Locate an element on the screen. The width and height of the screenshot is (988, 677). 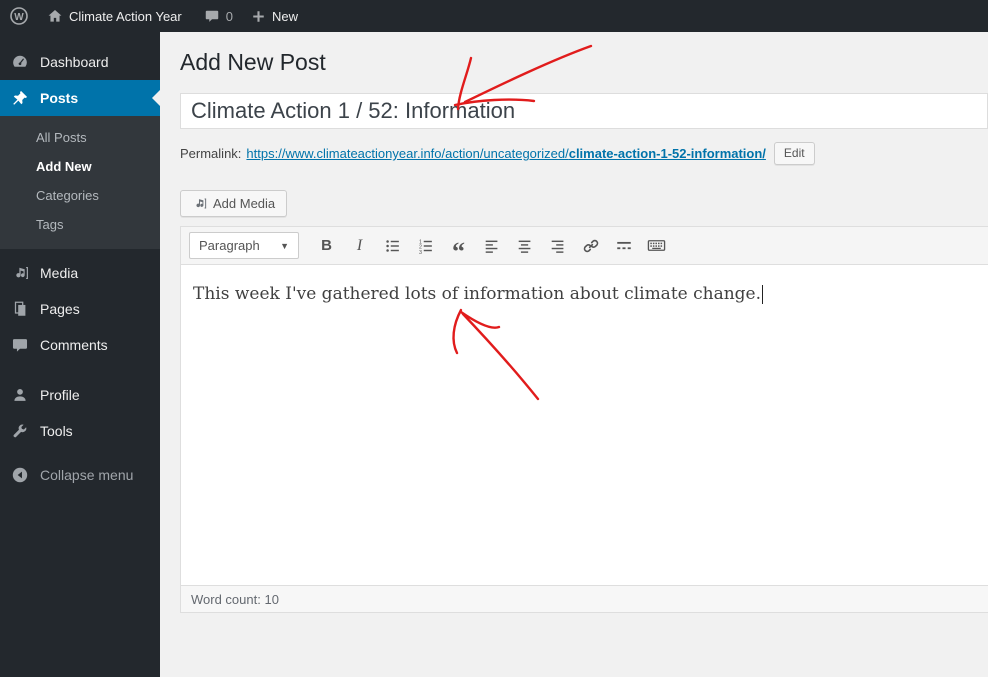
collapse-icon is located at coordinates (20, 475).